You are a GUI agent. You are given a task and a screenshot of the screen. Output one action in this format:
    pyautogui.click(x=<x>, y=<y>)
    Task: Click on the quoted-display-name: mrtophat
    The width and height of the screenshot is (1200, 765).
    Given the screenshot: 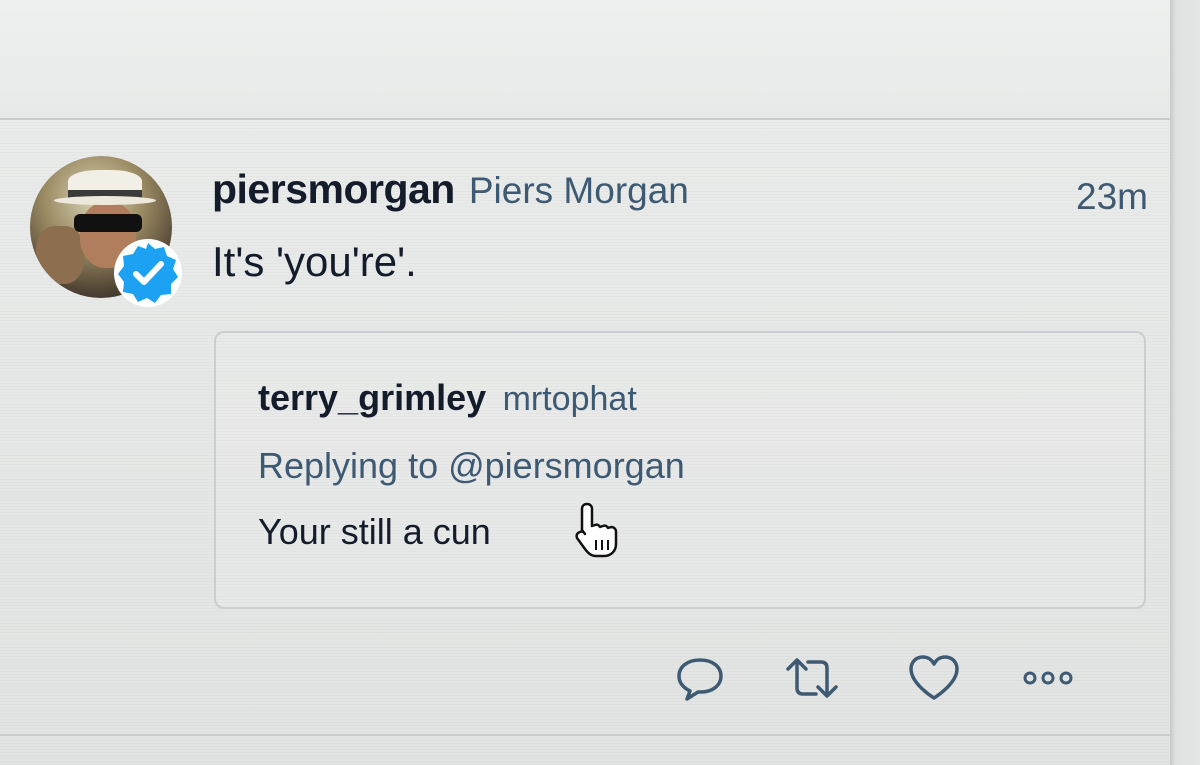 What is the action you would take?
    pyautogui.click(x=570, y=399)
    